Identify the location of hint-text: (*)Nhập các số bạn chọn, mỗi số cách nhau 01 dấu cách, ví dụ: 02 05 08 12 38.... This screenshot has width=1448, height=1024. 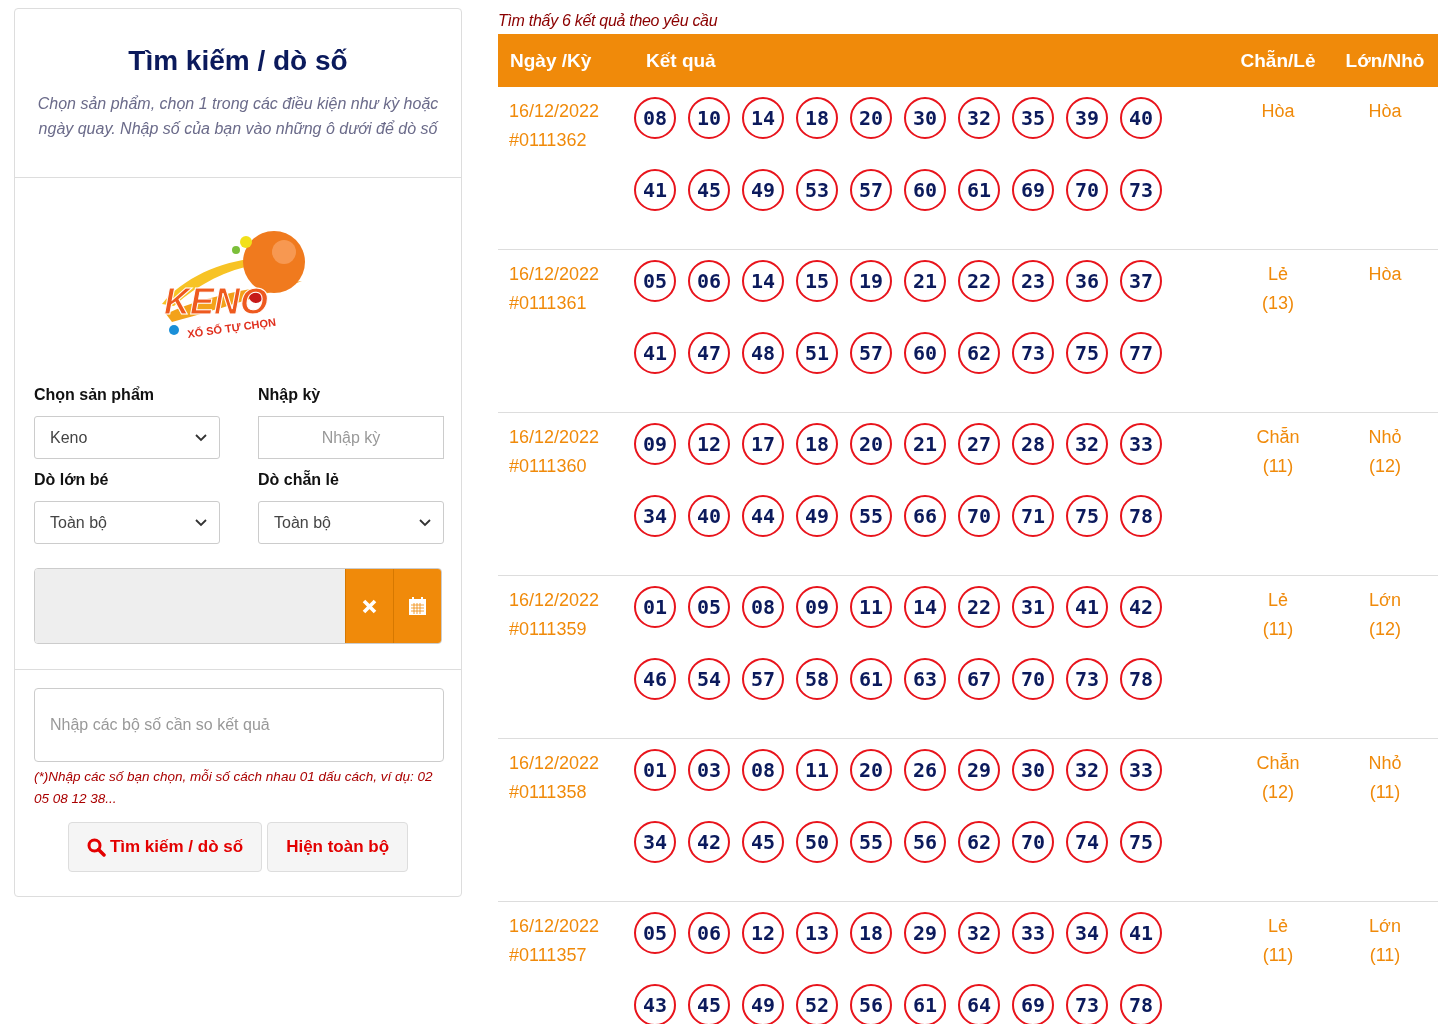
(234, 788).